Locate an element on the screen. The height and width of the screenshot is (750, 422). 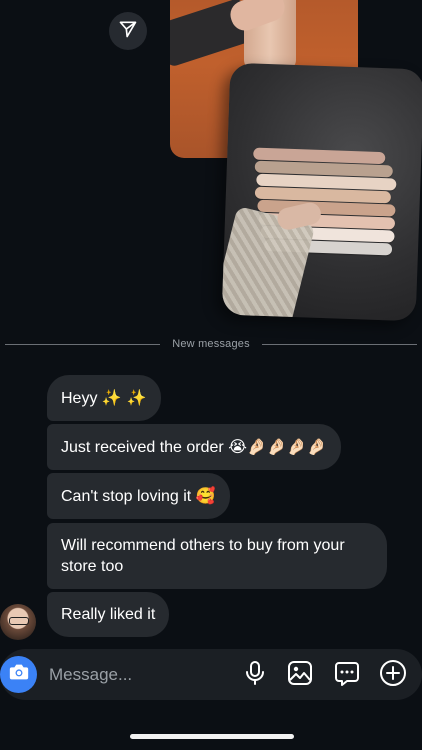
message-bubble-1: Heyy ✨ ✨ is located at coordinates (104, 398).